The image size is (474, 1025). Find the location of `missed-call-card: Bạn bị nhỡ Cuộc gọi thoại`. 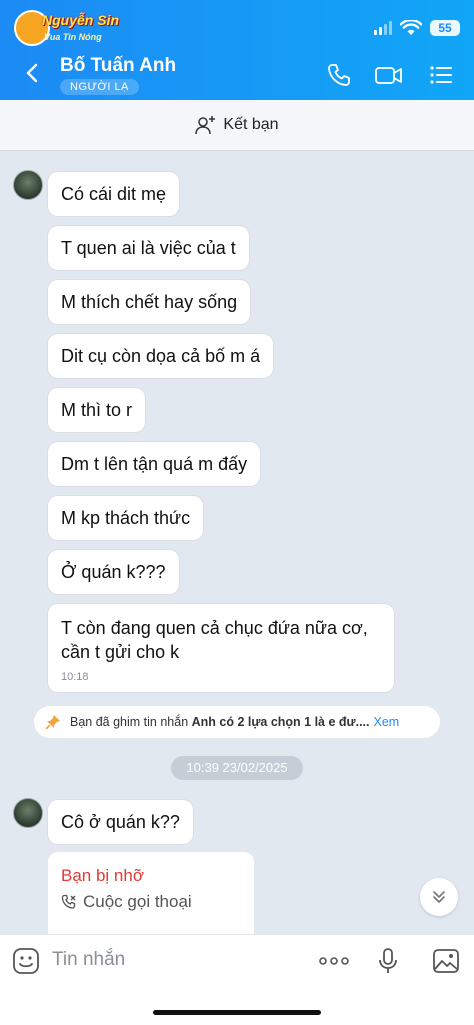

missed-call-card: Bạn bị nhỡ Cuộc gọi thoại is located at coordinates (151, 897).